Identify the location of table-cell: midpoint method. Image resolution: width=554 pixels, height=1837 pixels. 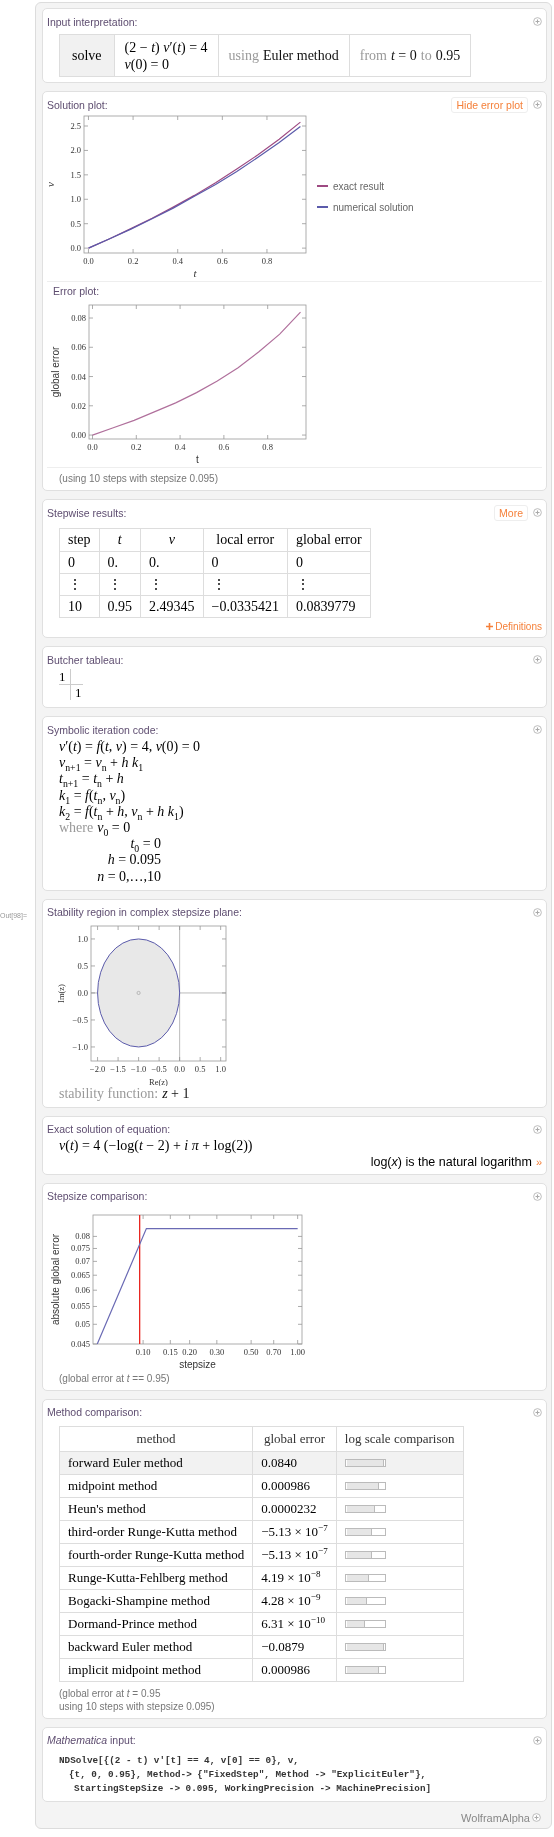
(156, 1486).